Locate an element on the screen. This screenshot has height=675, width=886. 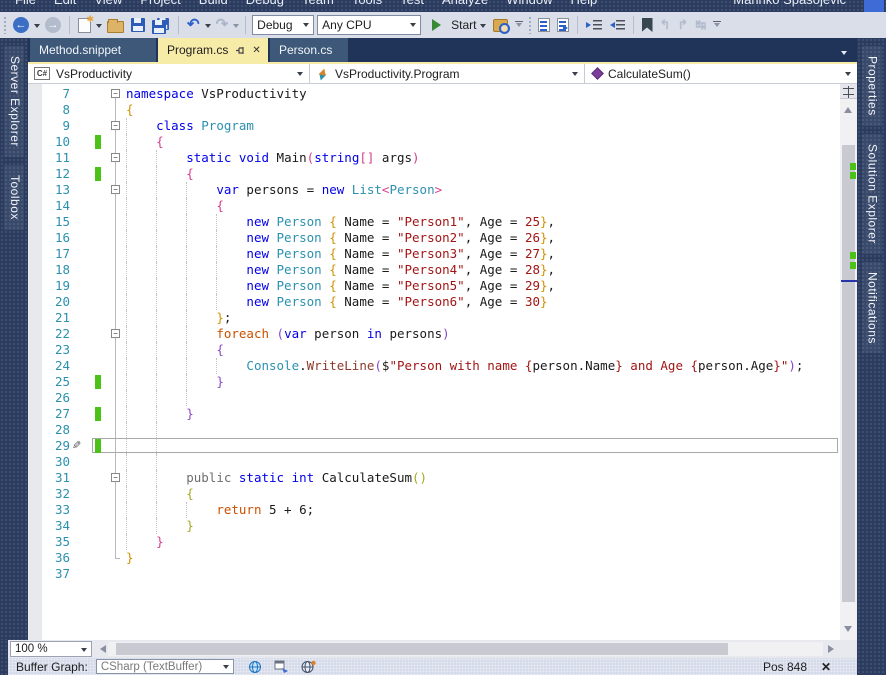
navigate-forward-button: → is located at coordinates (53, 25).